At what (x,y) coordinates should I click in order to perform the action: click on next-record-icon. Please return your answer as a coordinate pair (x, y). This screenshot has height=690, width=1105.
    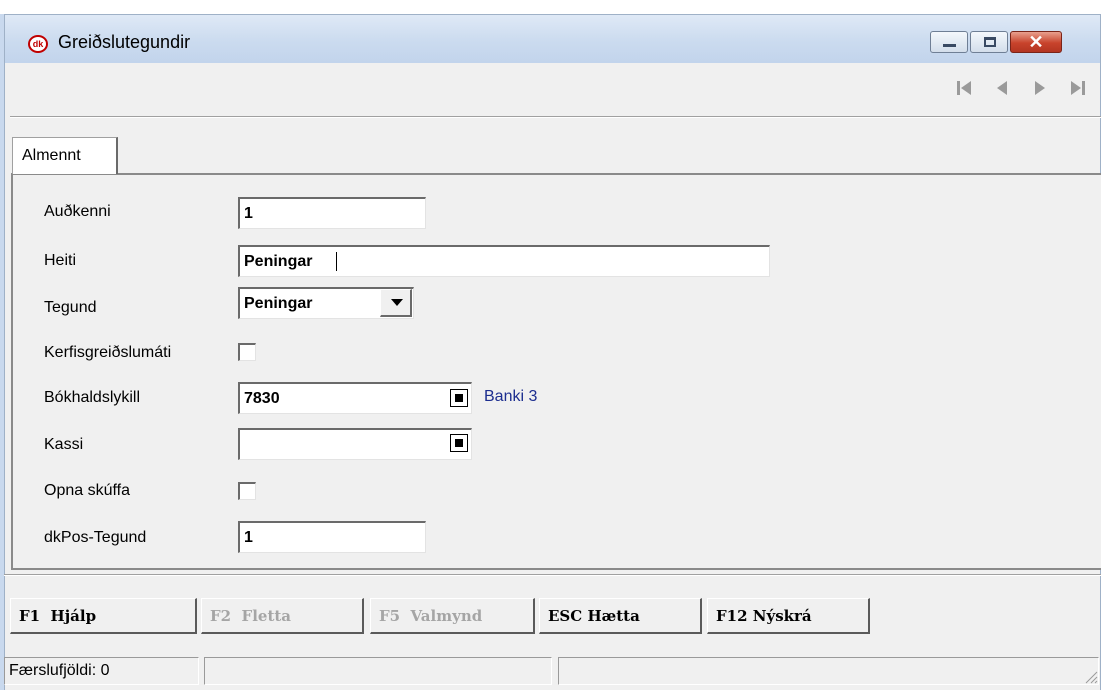
    Looking at the image, I should click on (1040, 88).